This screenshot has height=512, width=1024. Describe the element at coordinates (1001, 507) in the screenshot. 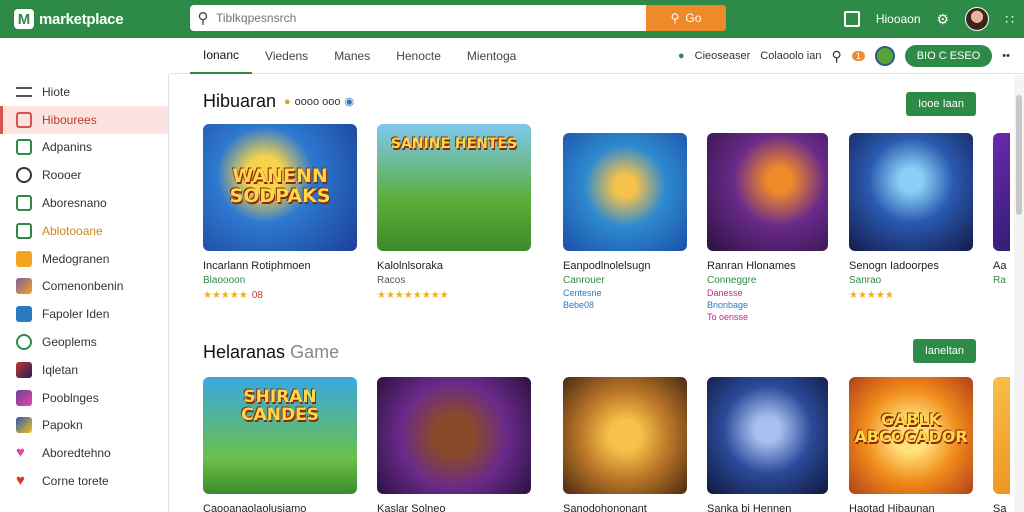

I see `game-title: Sa` at that location.